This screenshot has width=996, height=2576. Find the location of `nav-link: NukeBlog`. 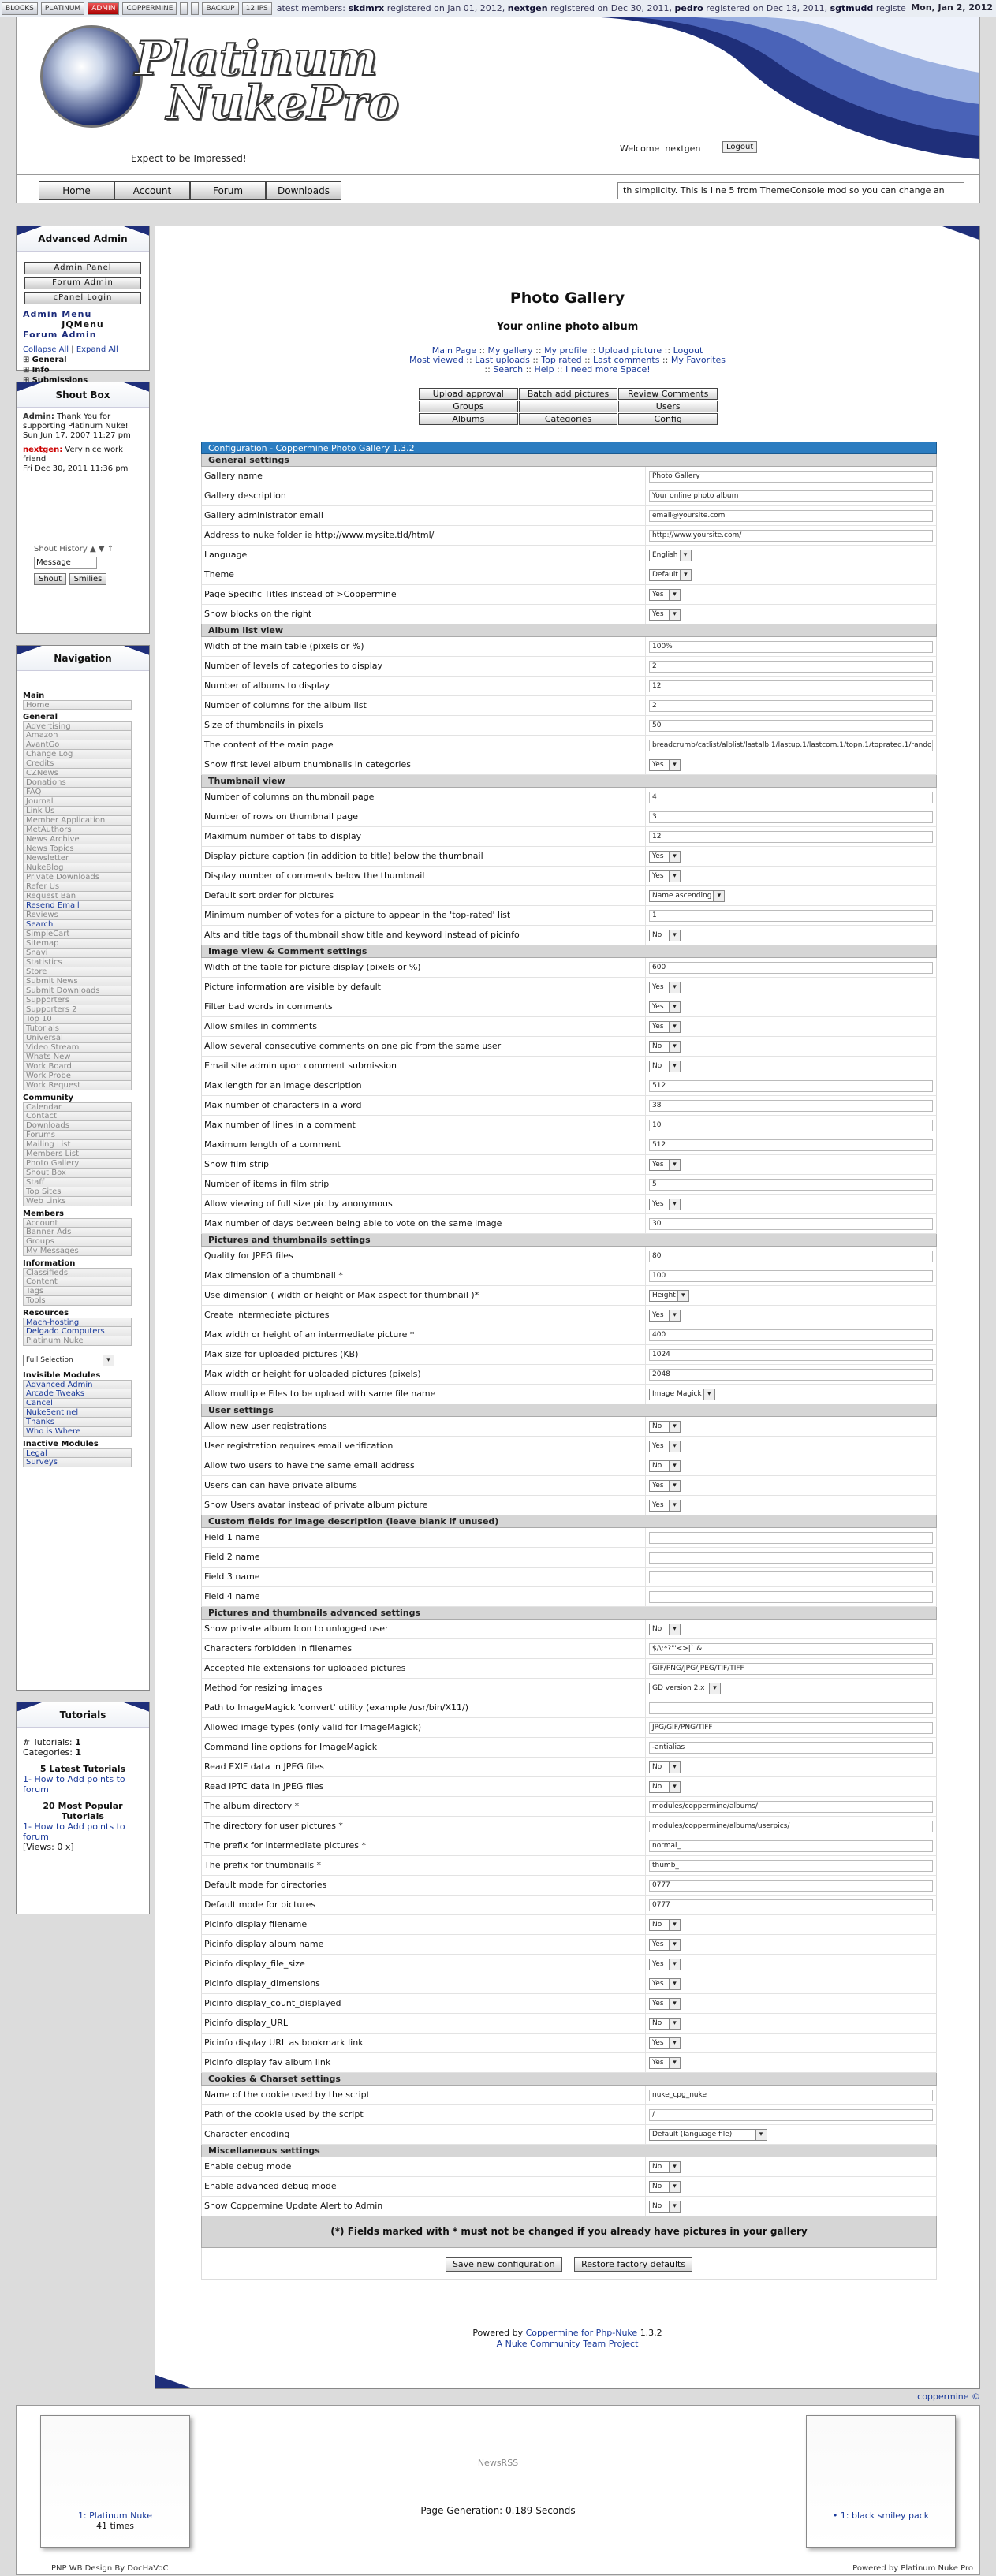

nav-link: NukeBlog is located at coordinates (77, 868).